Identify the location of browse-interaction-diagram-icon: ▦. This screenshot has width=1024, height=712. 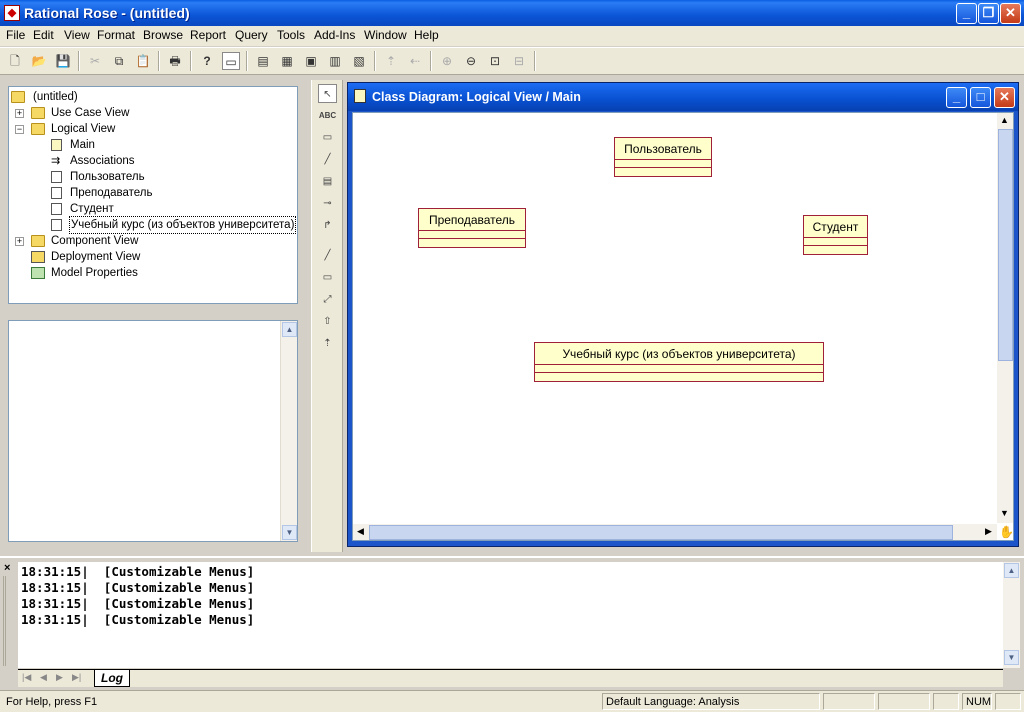
(287, 61).